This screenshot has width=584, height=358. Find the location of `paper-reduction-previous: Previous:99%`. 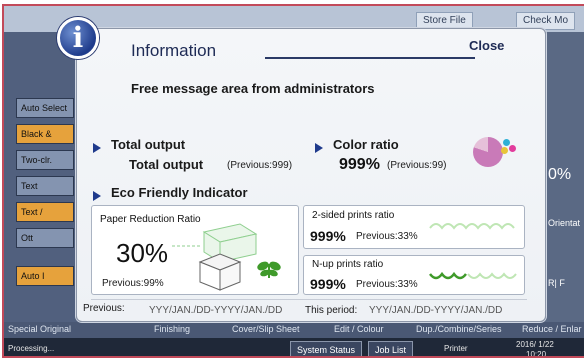

paper-reduction-previous: Previous:99% is located at coordinates (133, 283).